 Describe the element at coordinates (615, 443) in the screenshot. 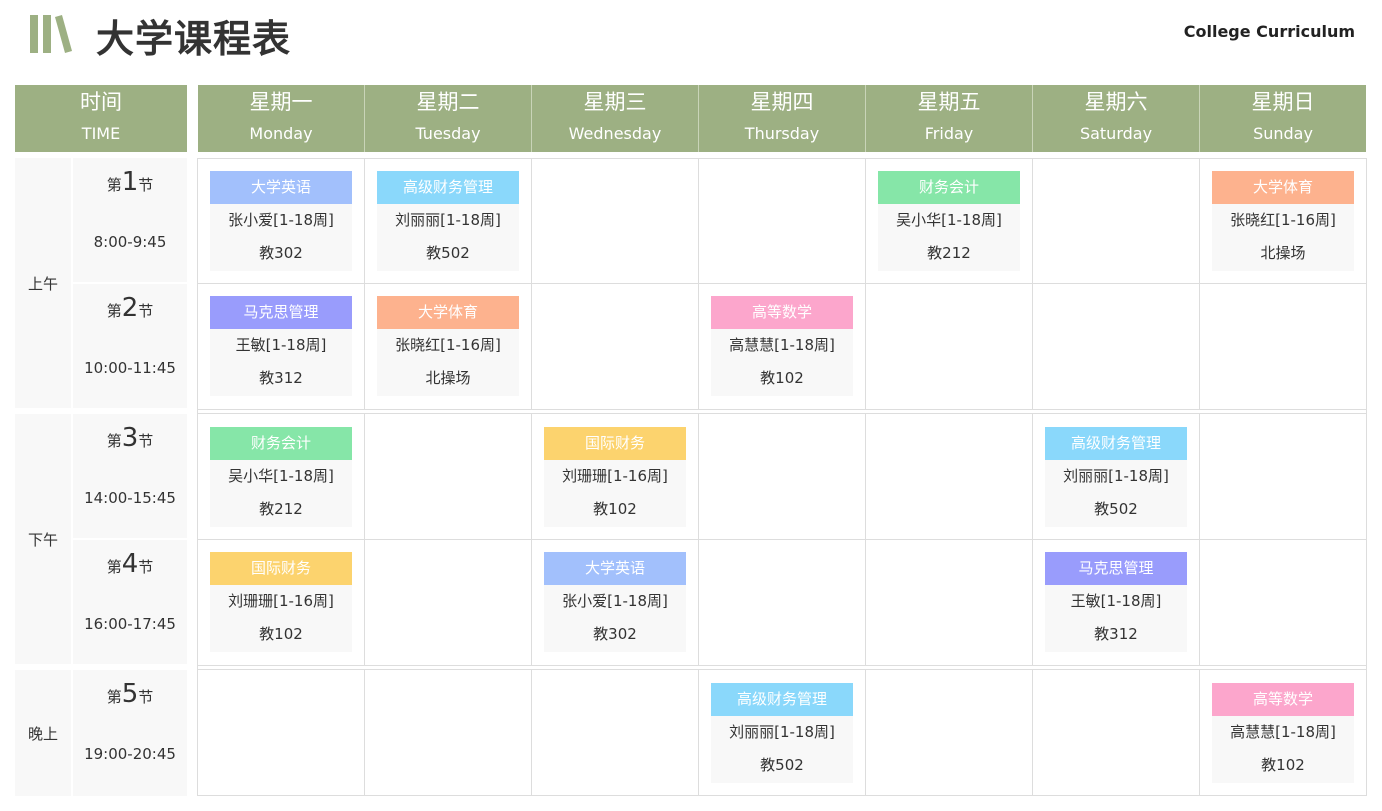

I see `course-name: 国际财务` at that location.